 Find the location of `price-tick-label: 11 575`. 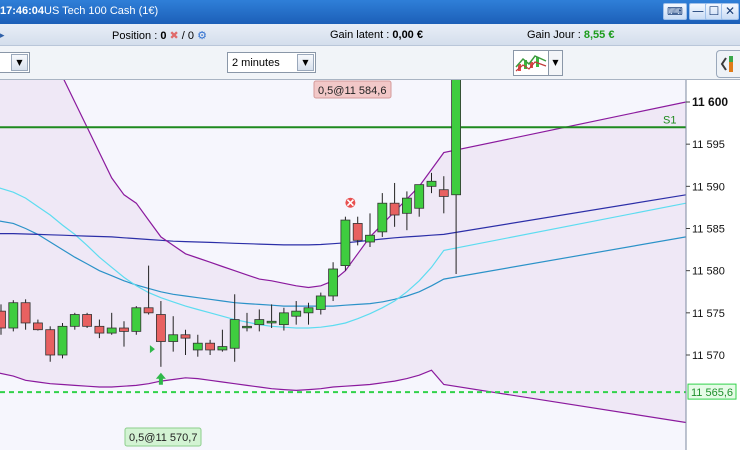

price-tick-label: 11 575 is located at coordinates (708, 314).